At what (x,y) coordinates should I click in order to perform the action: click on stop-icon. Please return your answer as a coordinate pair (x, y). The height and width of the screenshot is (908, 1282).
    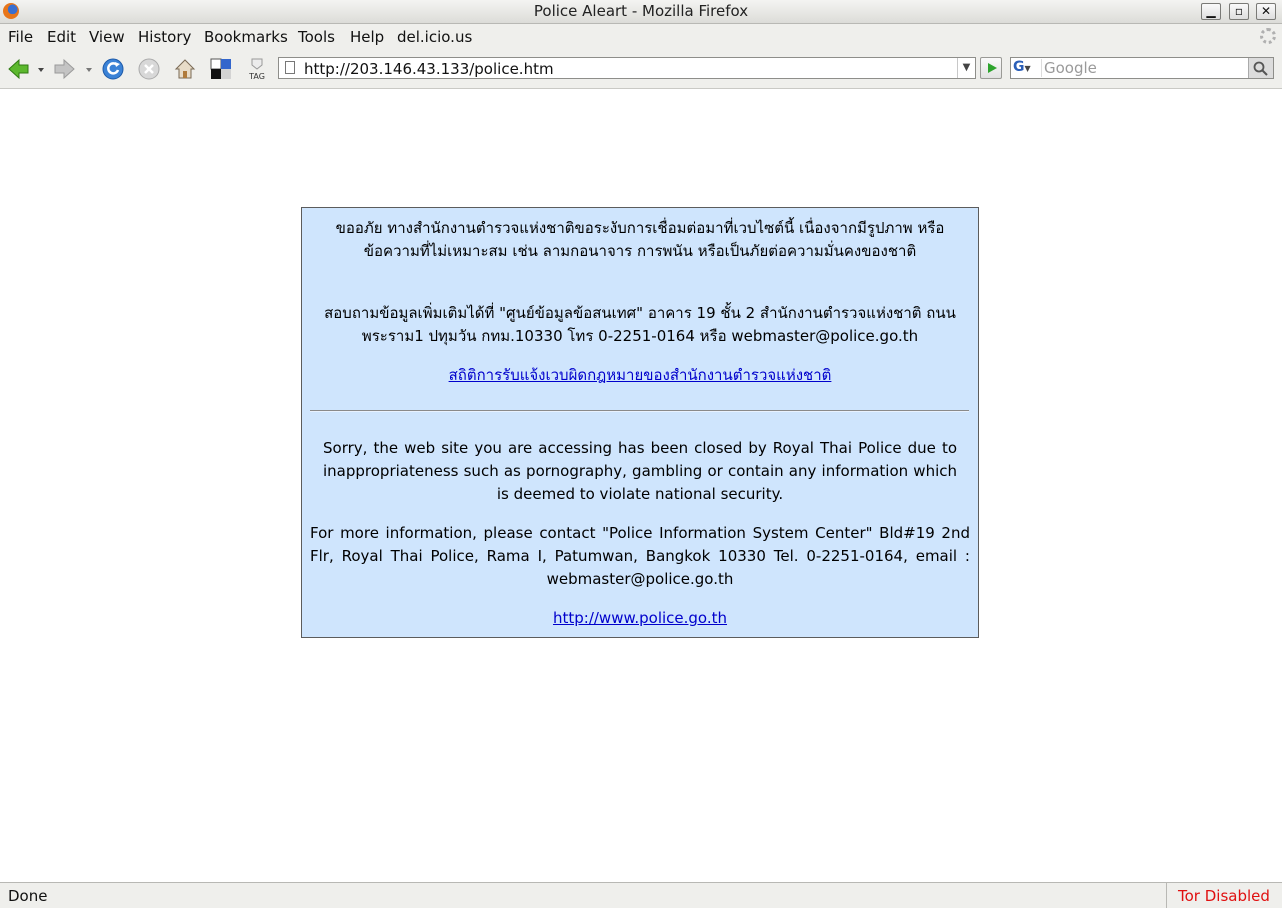
    Looking at the image, I should click on (149, 69).